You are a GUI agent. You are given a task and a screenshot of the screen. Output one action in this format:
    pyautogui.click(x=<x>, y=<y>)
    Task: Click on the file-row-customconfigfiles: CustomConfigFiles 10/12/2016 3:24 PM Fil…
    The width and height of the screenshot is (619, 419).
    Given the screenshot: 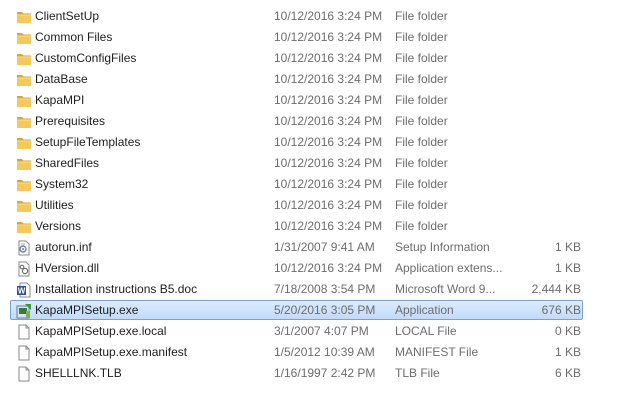 What is the action you would take?
    pyautogui.click(x=309, y=58)
    